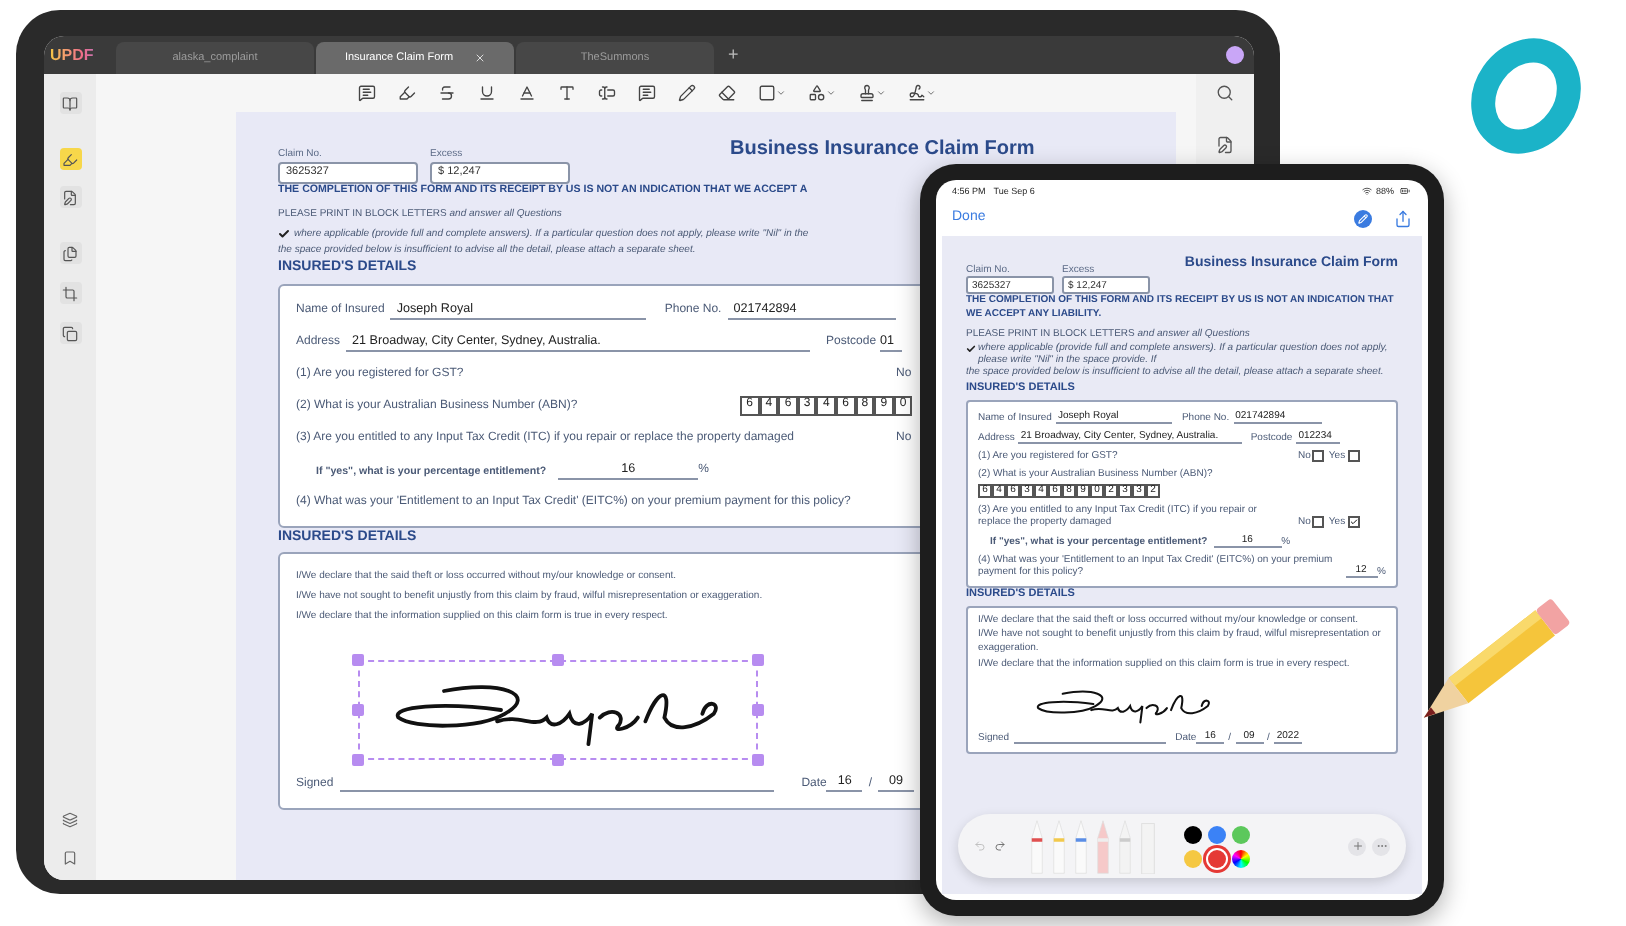 This screenshot has width=1626, height=926. What do you see at coordinates (726, 93) in the screenshot?
I see `eraser-icon` at bounding box center [726, 93].